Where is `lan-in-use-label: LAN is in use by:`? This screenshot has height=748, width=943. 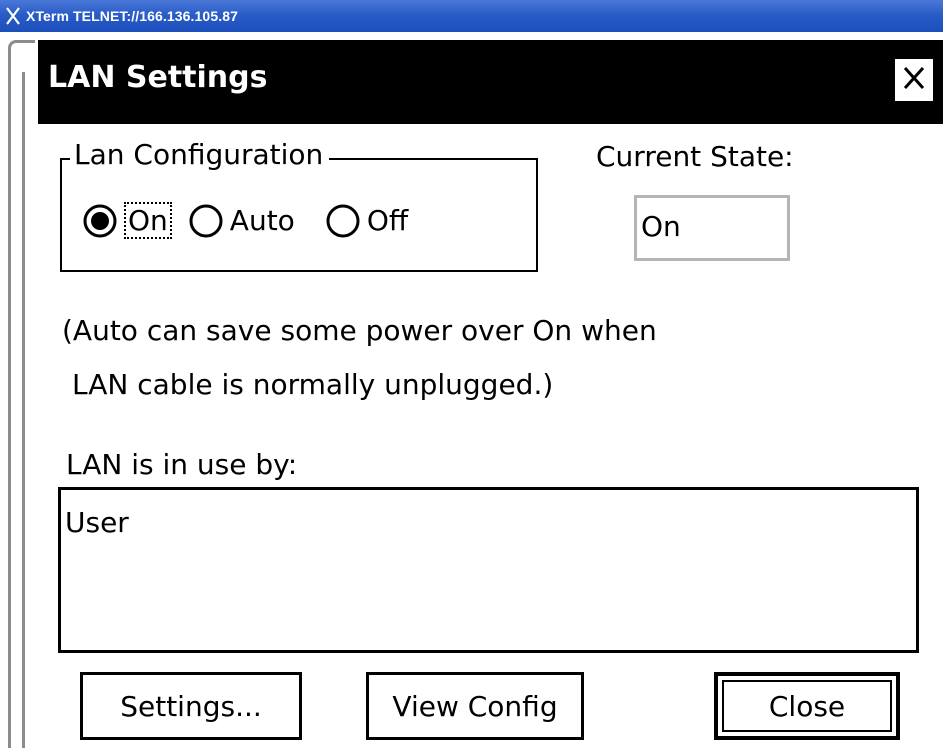
lan-in-use-label: LAN is in use by: is located at coordinates (182, 464).